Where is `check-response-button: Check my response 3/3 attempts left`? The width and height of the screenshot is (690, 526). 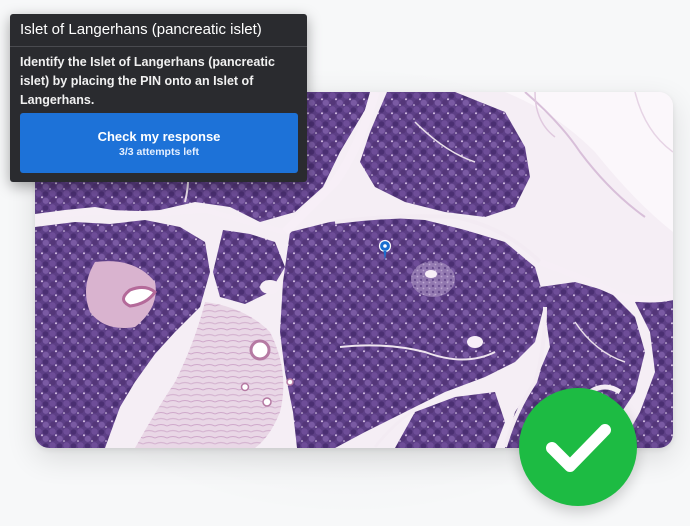 check-response-button: Check my response 3/3 attempts left is located at coordinates (159, 143).